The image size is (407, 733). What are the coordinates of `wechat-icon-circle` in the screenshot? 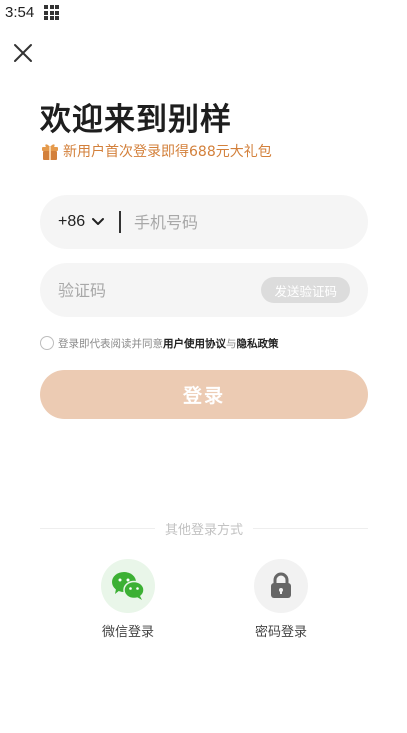 It's located at (128, 586).